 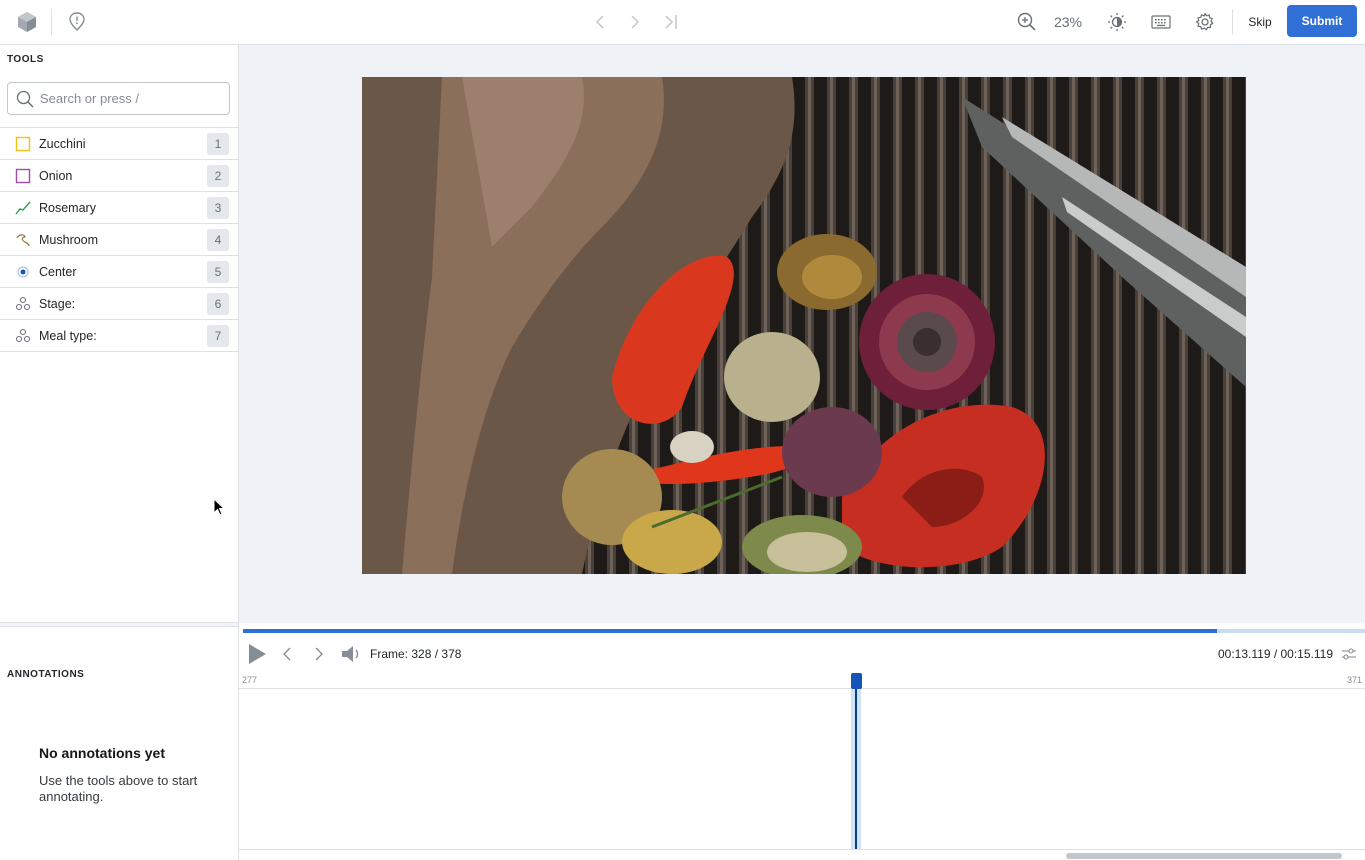 I want to click on range-start-label: 277, so click(x=250, y=680).